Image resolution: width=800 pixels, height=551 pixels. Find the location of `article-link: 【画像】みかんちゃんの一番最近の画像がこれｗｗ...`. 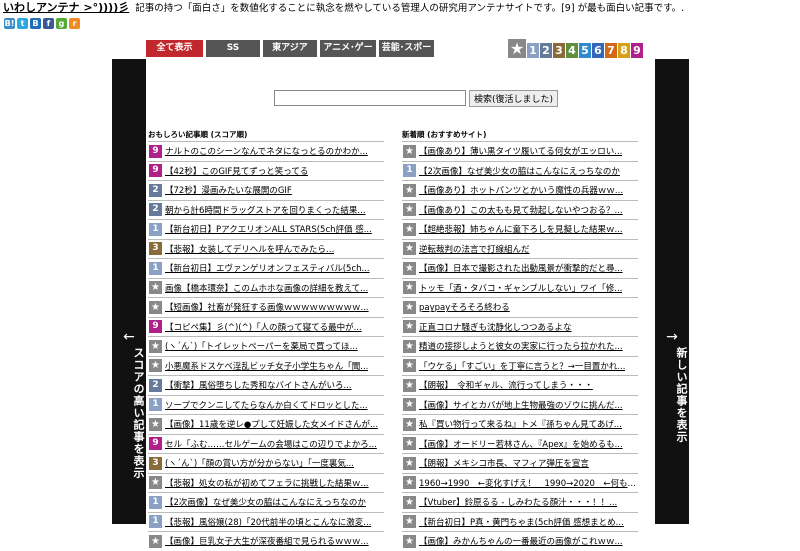

article-link: 【画像】みかんちゃんの一番最近の画像がこれｗｗ... is located at coordinates (521, 541).